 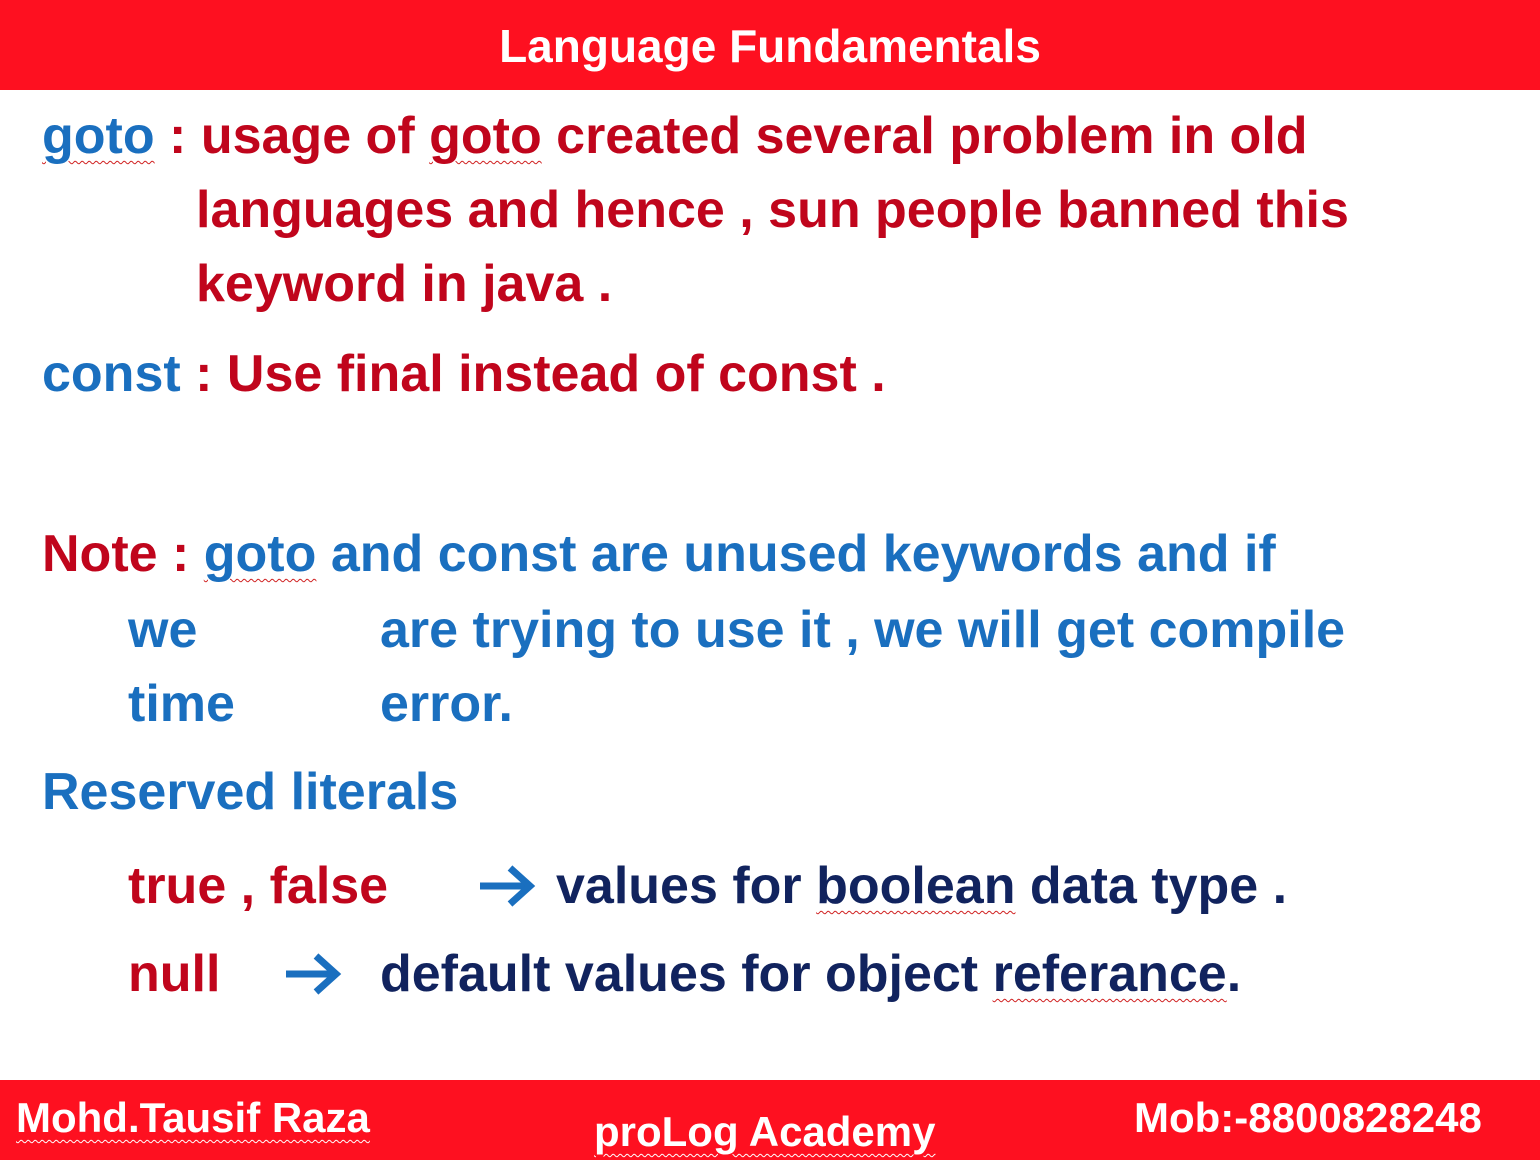 What do you see at coordinates (174, 974) in the screenshot?
I see `reserved-term-null: null` at bounding box center [174, 974].